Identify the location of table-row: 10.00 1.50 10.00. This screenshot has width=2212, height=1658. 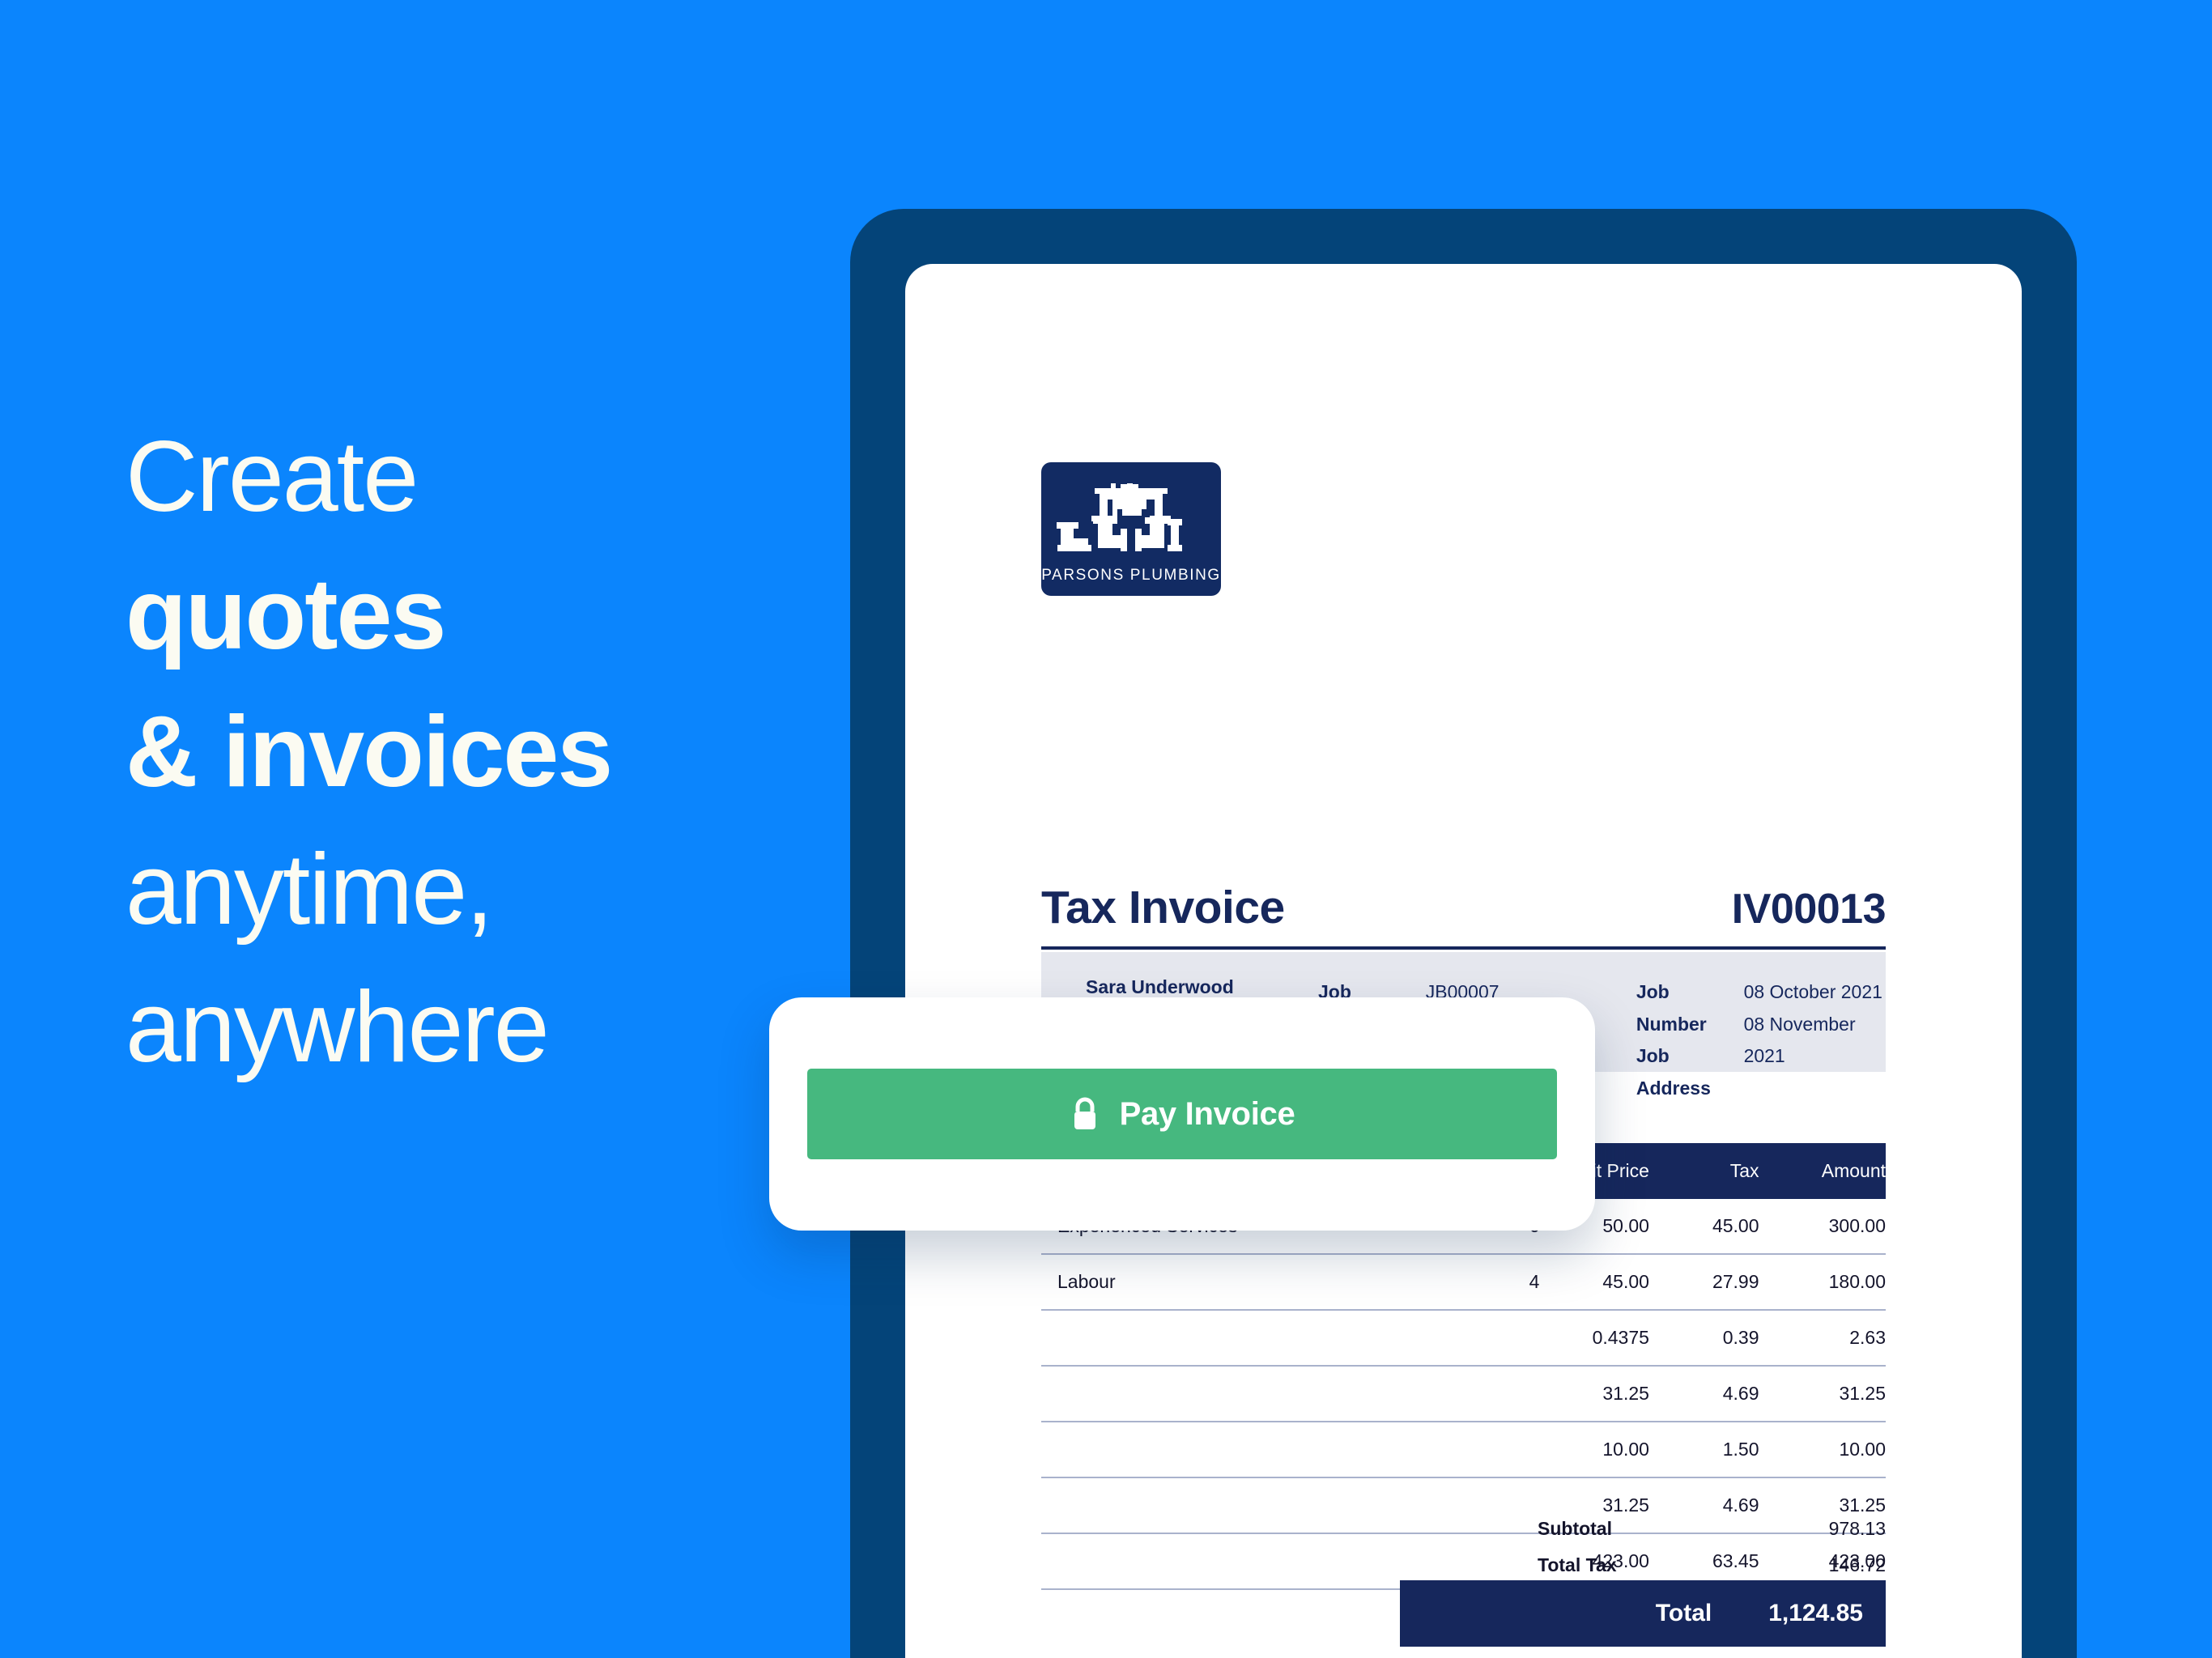
(1464, 1450).